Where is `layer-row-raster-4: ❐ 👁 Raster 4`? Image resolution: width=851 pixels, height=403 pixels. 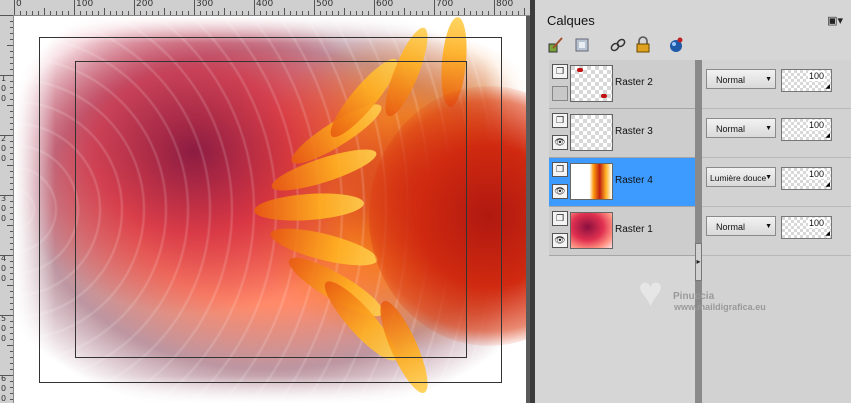 layer-row-raster-4: ❐ 👁 Raster 4 is located at coordinates (622, 182).